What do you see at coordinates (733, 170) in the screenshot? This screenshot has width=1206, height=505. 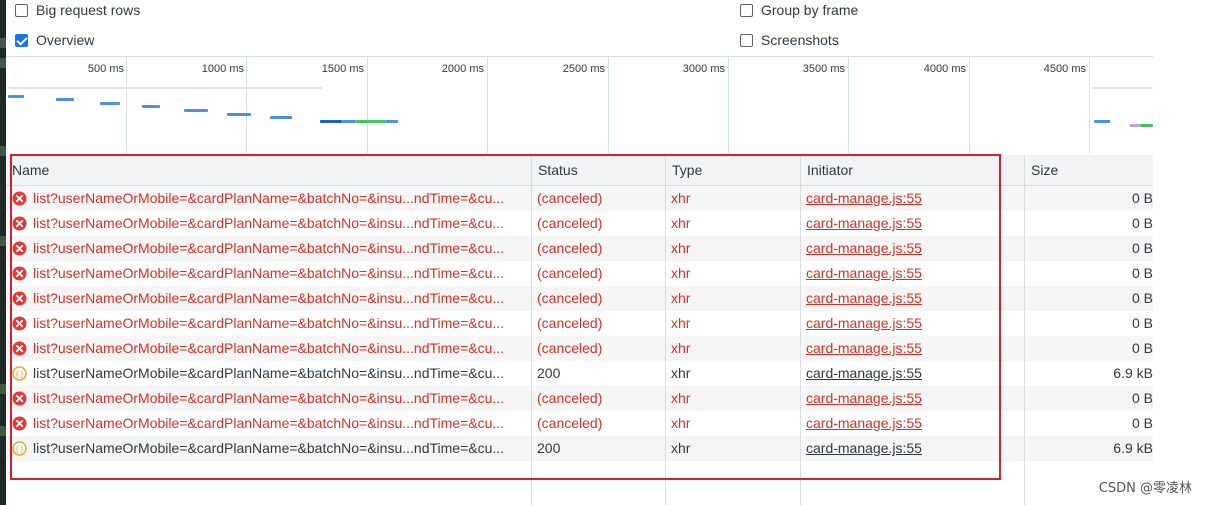 I see `column-header-type: Type` at bounding box center [733, 170].